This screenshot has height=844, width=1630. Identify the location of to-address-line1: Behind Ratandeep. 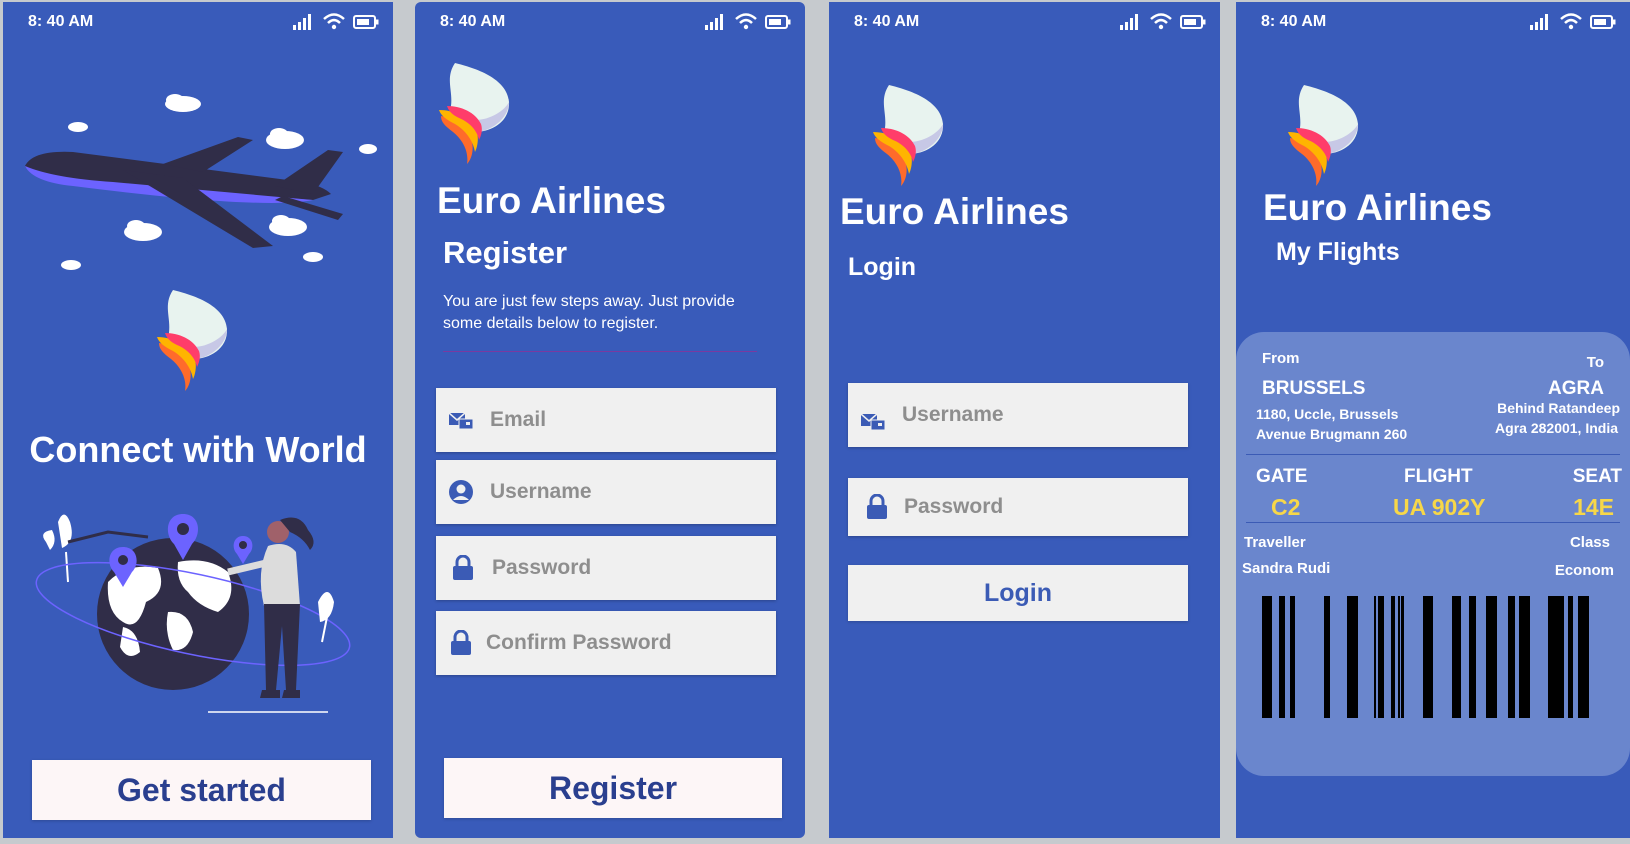
(1558, 408).